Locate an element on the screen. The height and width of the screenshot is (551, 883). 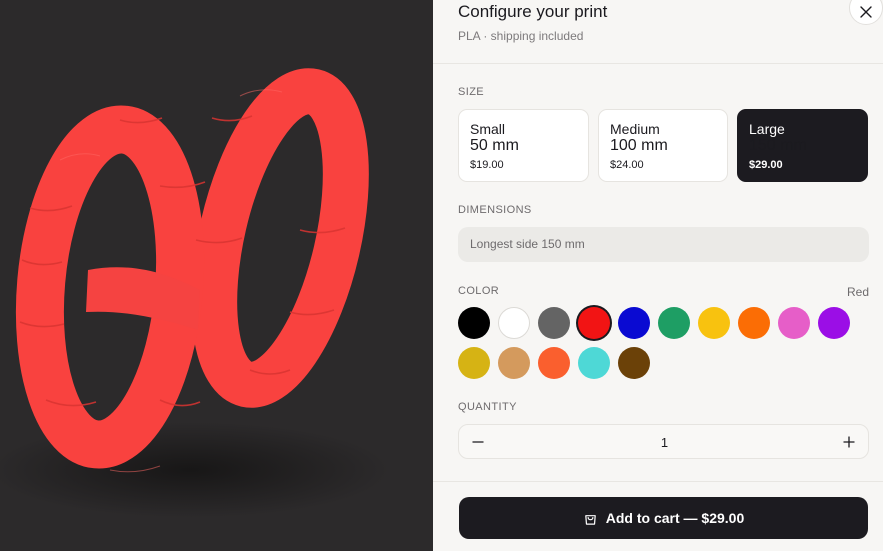
plus-icon is located at coordinates (849, 442).